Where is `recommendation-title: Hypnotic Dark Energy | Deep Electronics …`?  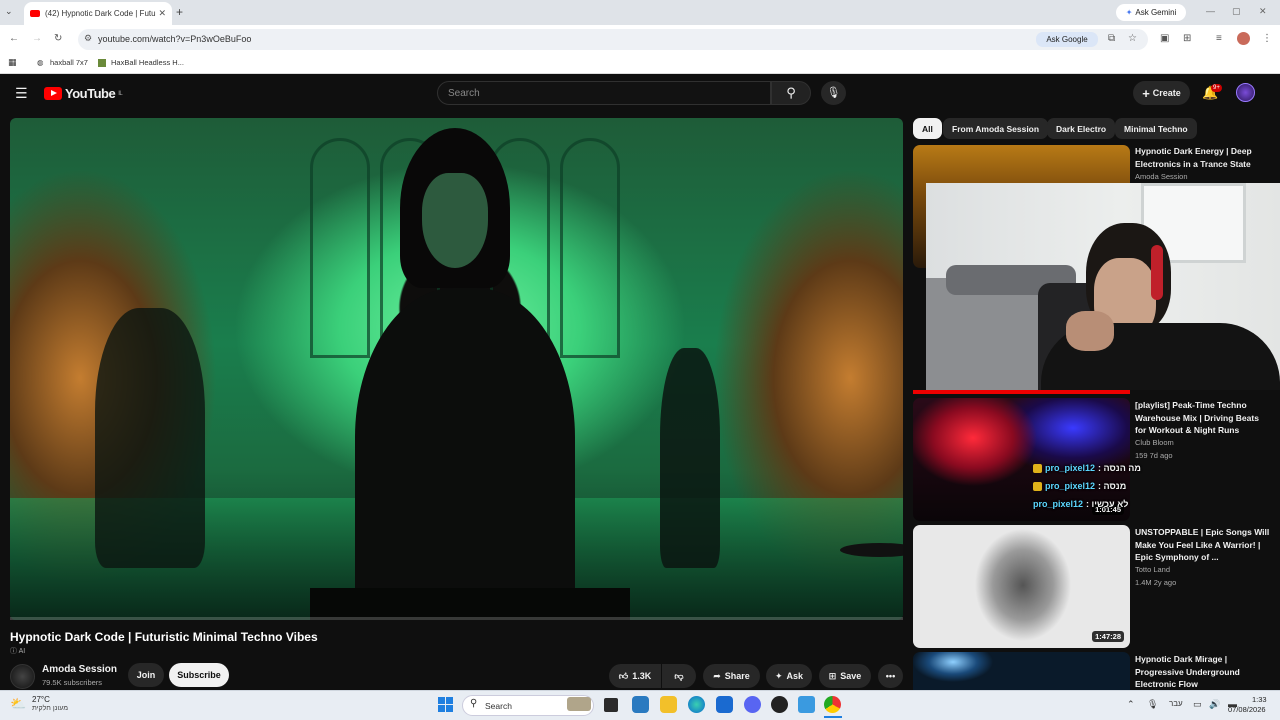 recommendation-title: Hypnotic Dark Energy | Deep Electronics … is located at coordinates (1202, 157).